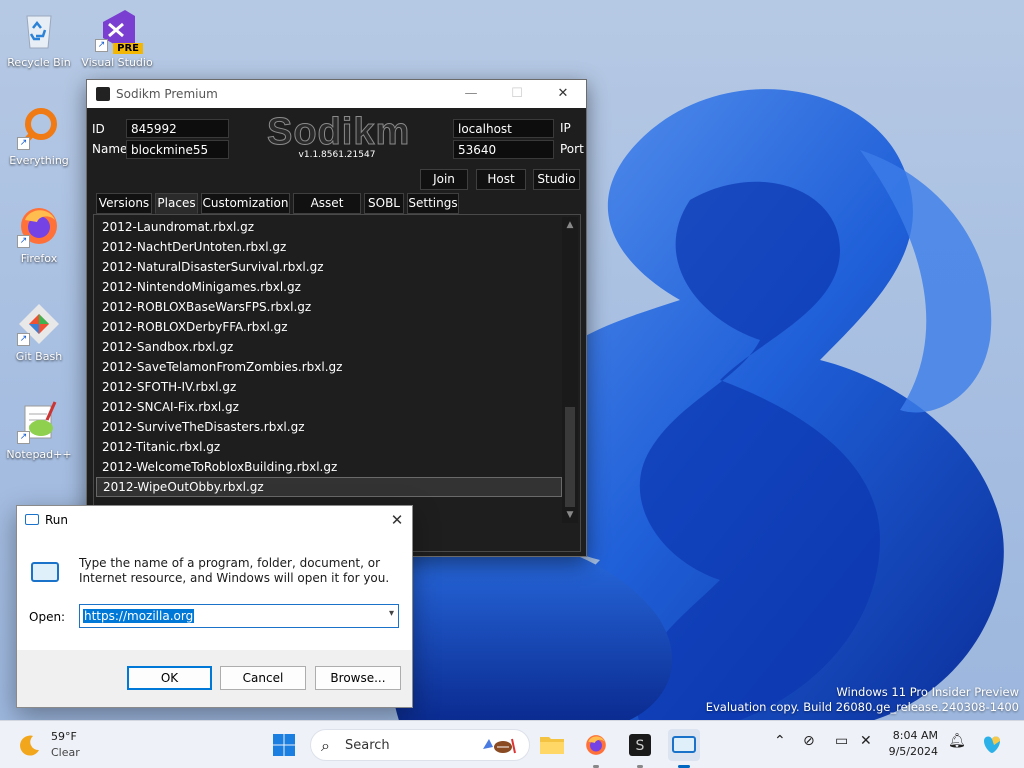 This screenshot has height=768, width=1024. What do you see at coordinates (471, 94) in the screenshot?
I see `minimize-button: —` at bounding box center [471, 94].